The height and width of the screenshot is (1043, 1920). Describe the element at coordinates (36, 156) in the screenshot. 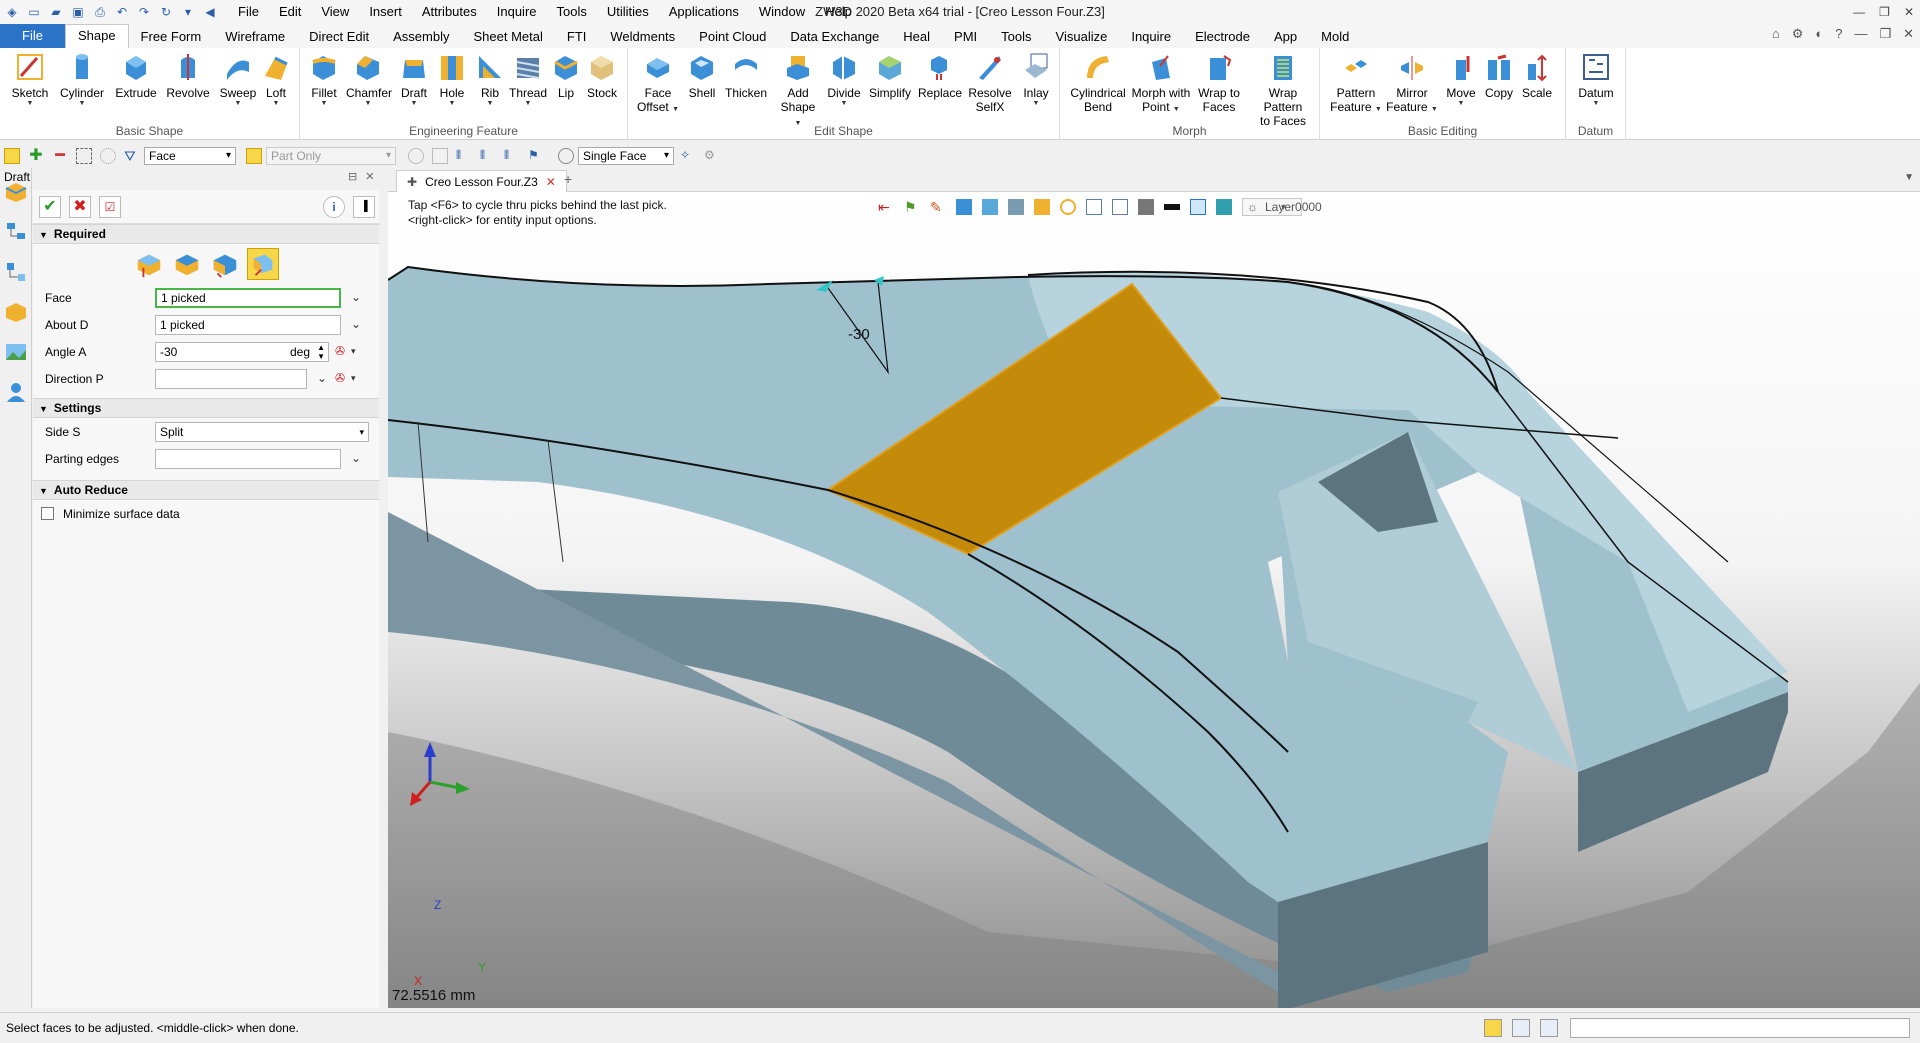

I see `add-pick-icon: ✚` at that location.